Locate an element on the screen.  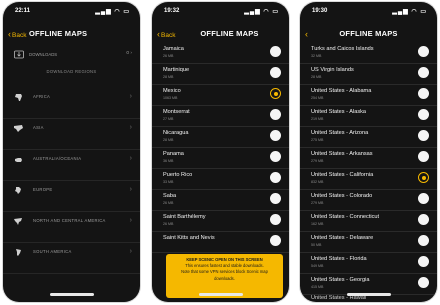
list-item: United States - Connecticut 162 MB is located at coordinates (368, 221).